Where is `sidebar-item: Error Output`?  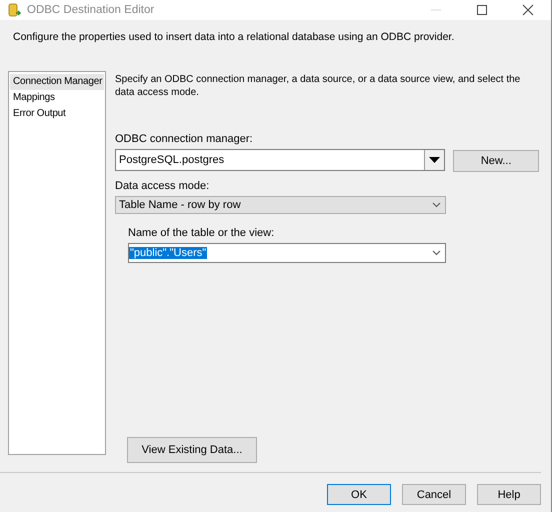
sidebar-item: Error Output is located at coordinates (57, 114).